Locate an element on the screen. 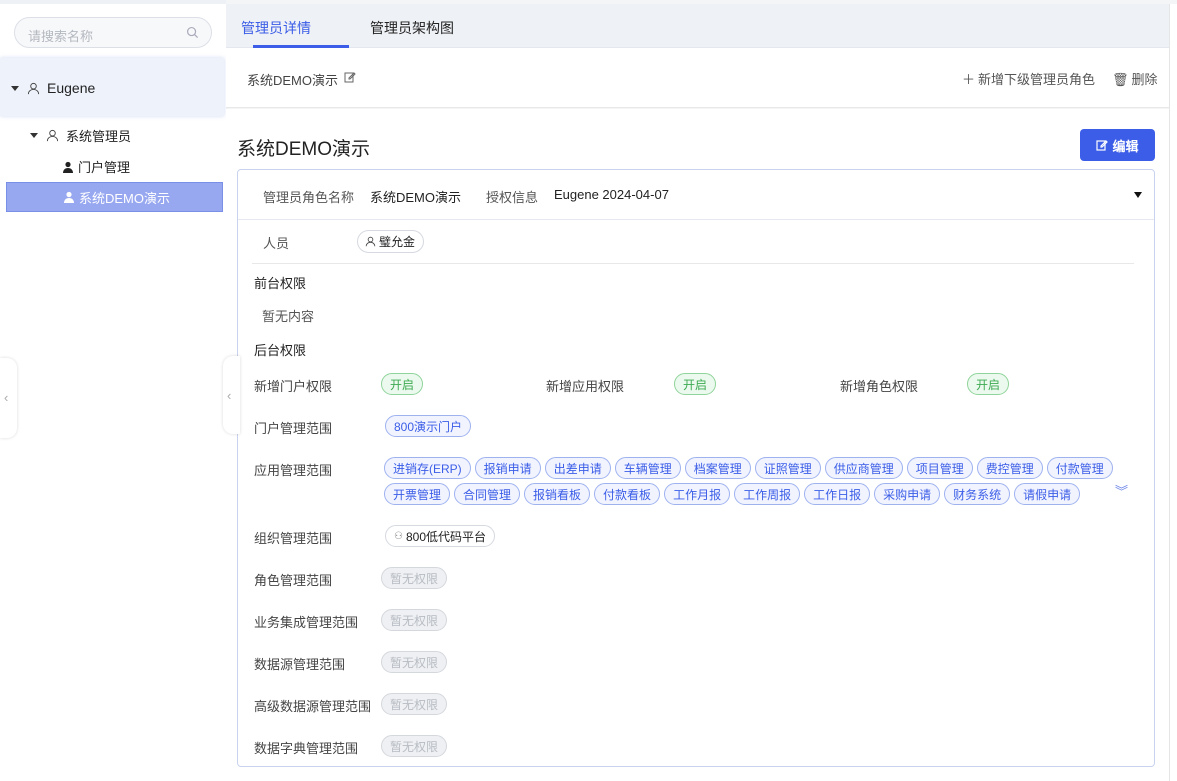  collapse-panel-handle: ‹ is located at coordinates (231, 395).